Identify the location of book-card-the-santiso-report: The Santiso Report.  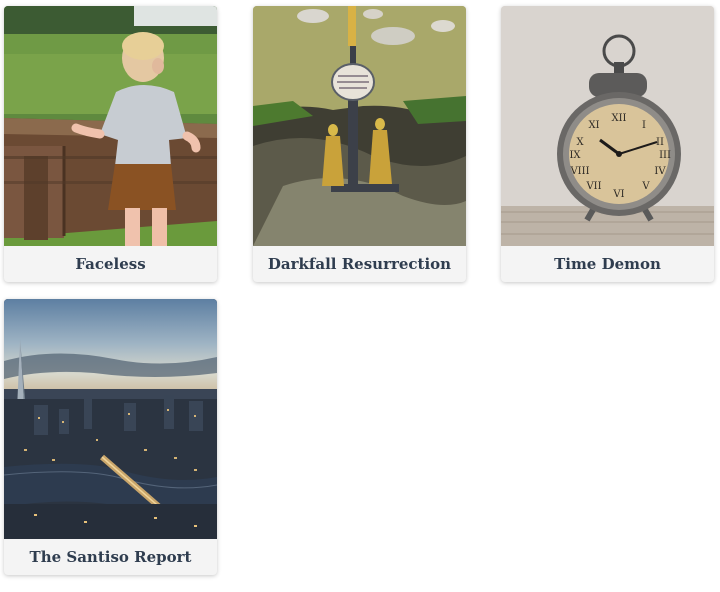
(110, 437).